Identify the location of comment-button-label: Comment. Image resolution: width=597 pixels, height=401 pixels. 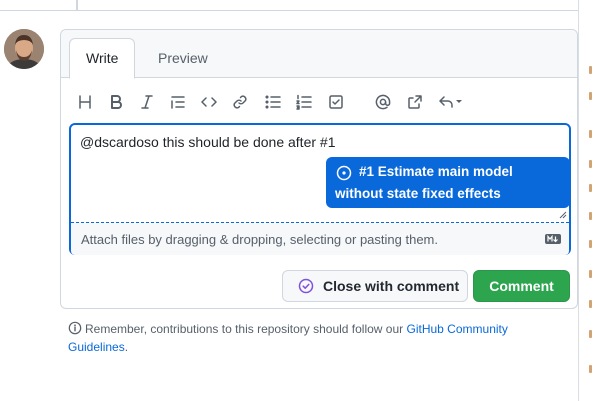
(521, 286).